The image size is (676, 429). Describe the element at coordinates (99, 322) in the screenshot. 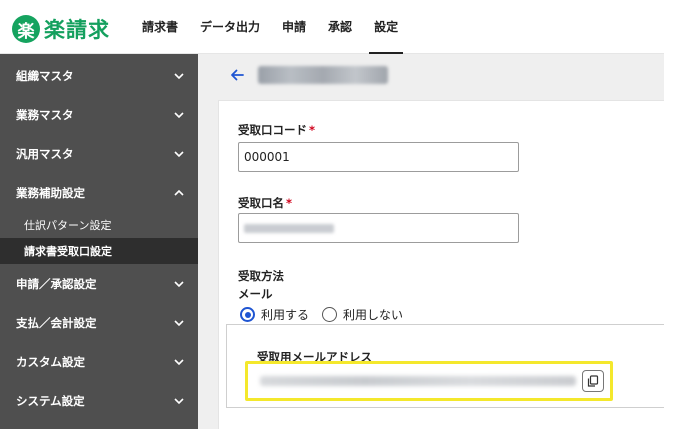

I see `sidebar-item-payment-settings: 支払／会計設定` at that location.